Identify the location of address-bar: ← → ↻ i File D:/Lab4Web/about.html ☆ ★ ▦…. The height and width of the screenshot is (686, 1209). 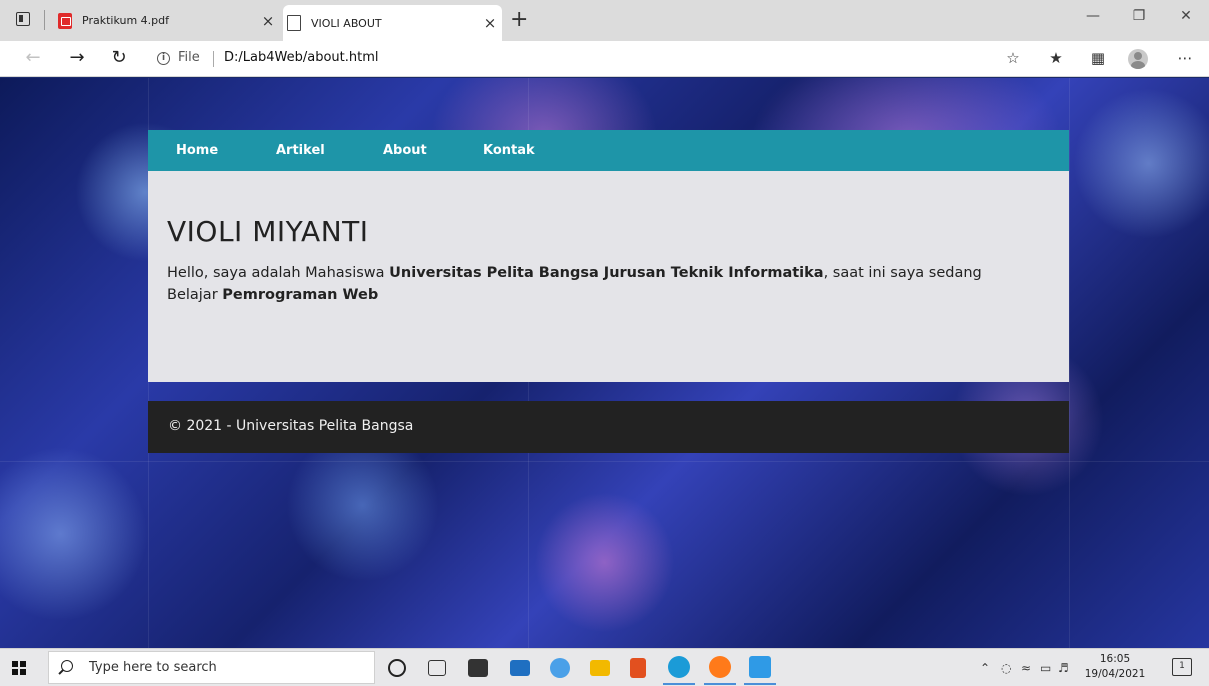
(604, 59).